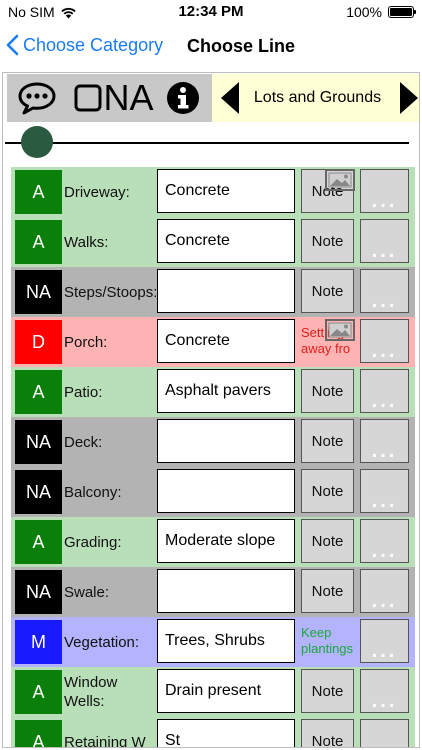 The height and width of the screenshot is (750, 422). Describe the element at coordinates (87, 592) in the screenshot. I see `line-item-label: Swale:` at that location.